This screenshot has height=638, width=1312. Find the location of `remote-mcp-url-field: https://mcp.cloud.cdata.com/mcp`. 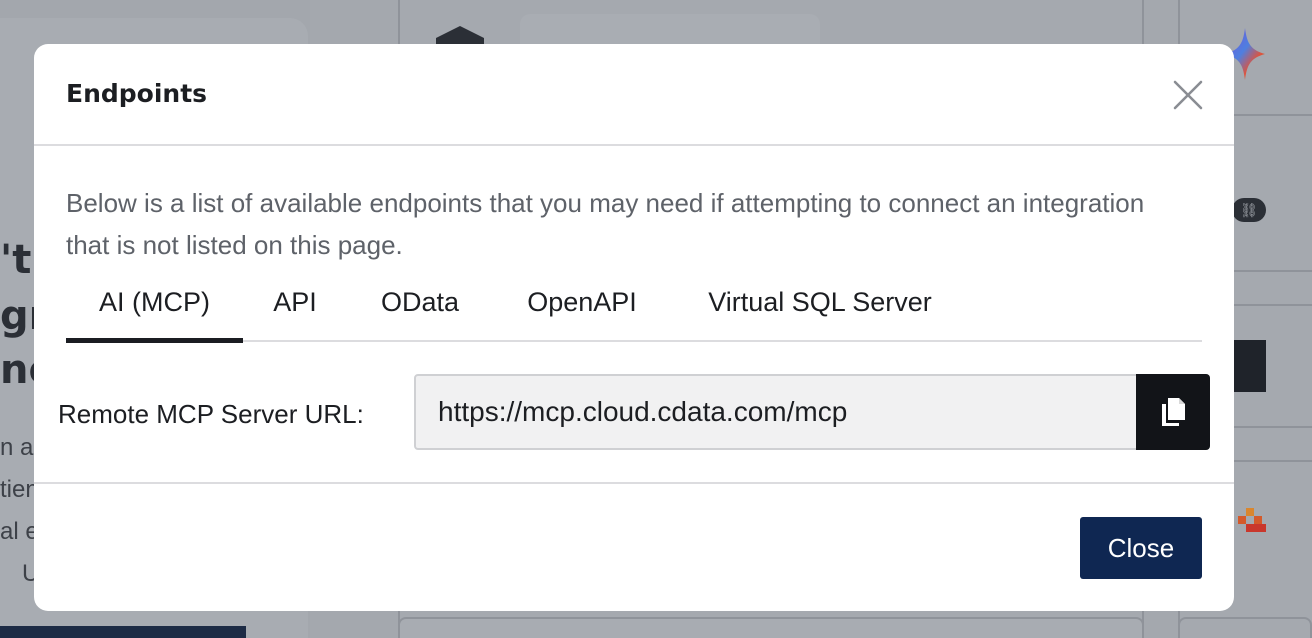

remote-mcp-url-field: https://mcp.cloud.cdata.com/mcp is located at coordinates (812, 412).